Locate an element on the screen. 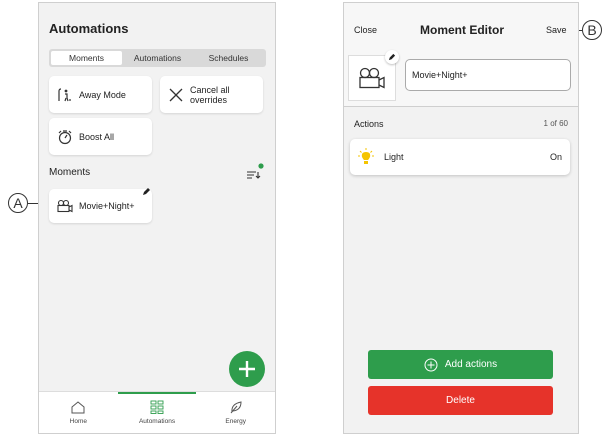  segmented-control: Moments Automations Schedules is located at coordinates (157, 58).